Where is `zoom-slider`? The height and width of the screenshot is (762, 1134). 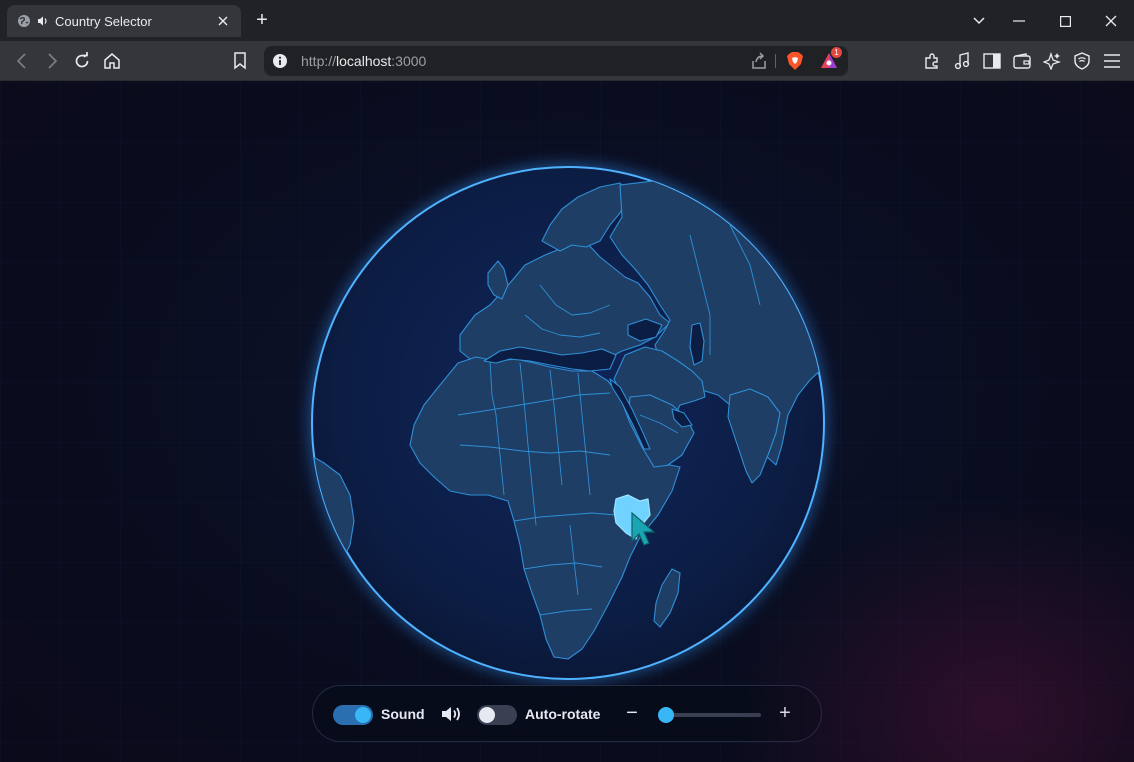
zoom-slider is located at coordinates (709, 715).